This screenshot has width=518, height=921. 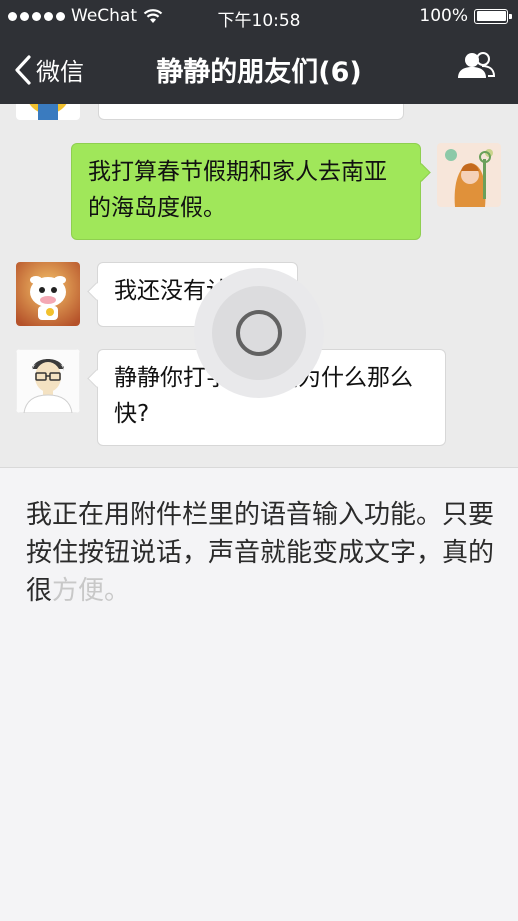 What do you see at coordinates (259, 72) in the screenshot?
I see `chat-title: 静静的朋友们(6)` at bounding box center [259, 72].